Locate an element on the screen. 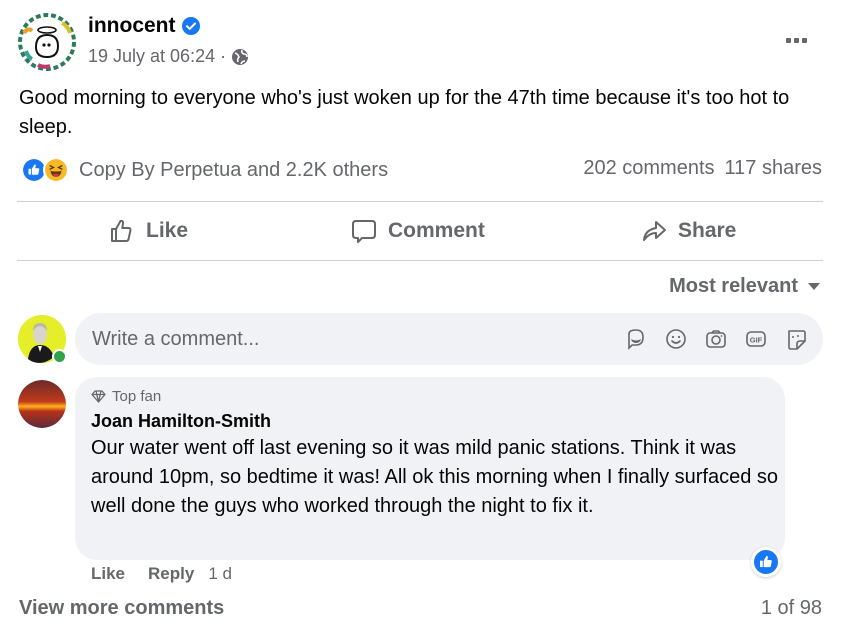  haha-reaction-icon is located at coordinates (56, 170).